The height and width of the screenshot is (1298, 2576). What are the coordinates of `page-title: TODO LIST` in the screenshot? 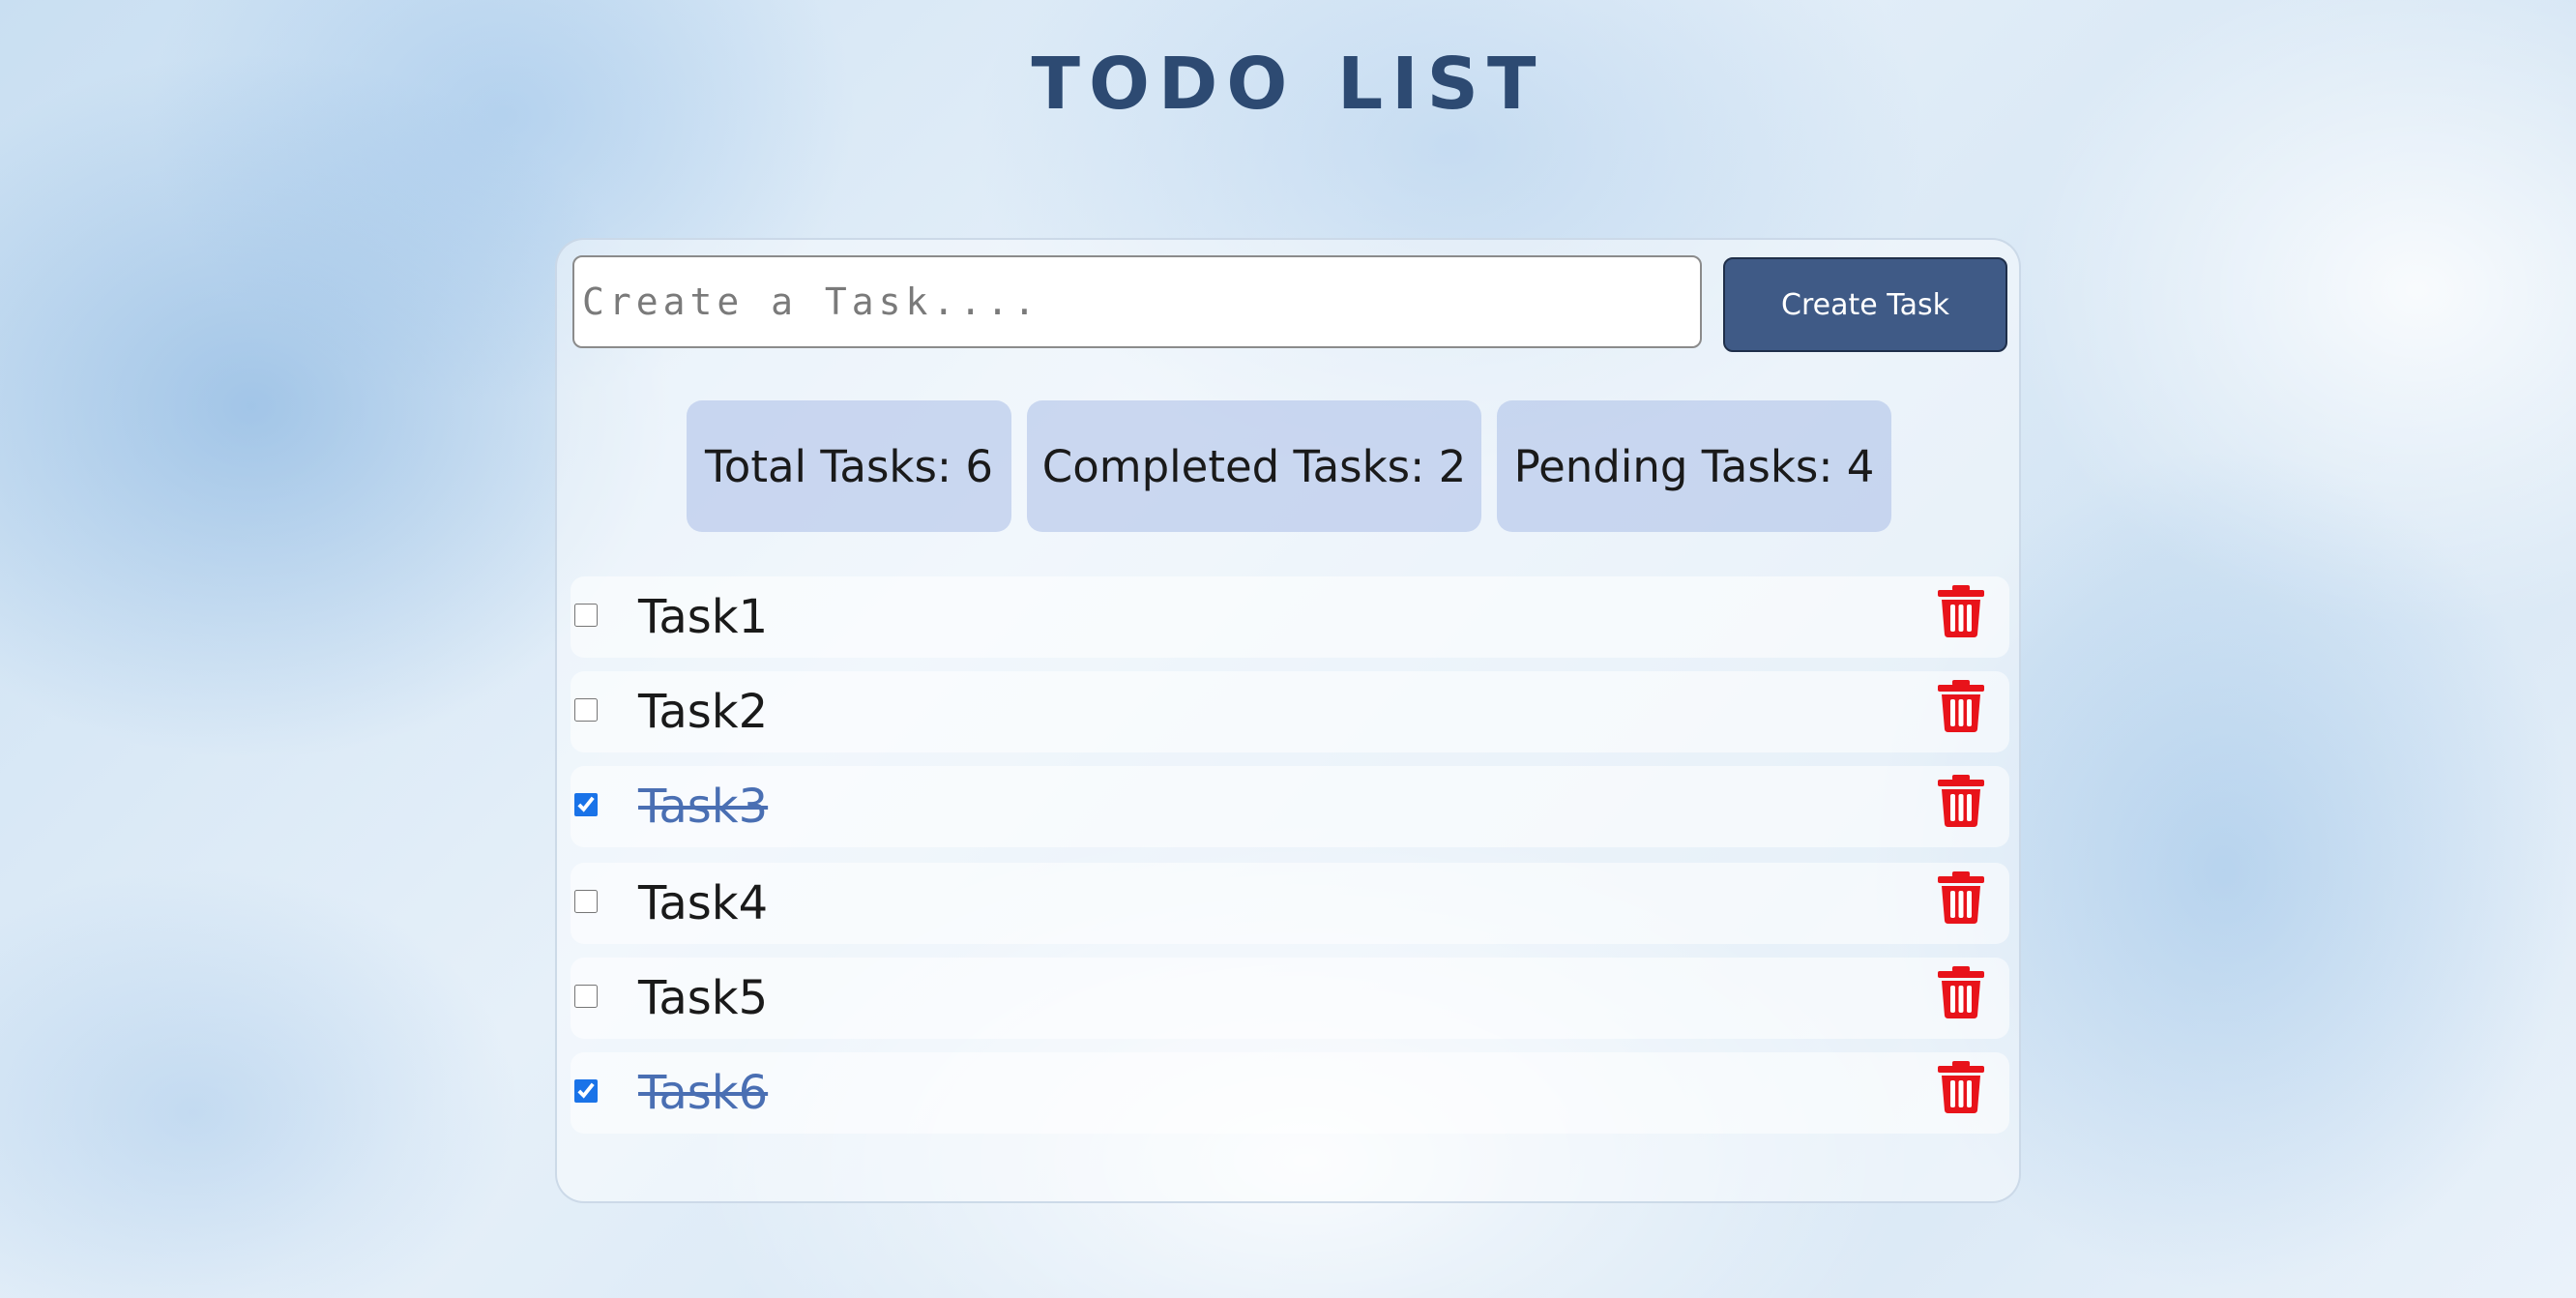 It's located at (1288, 84).